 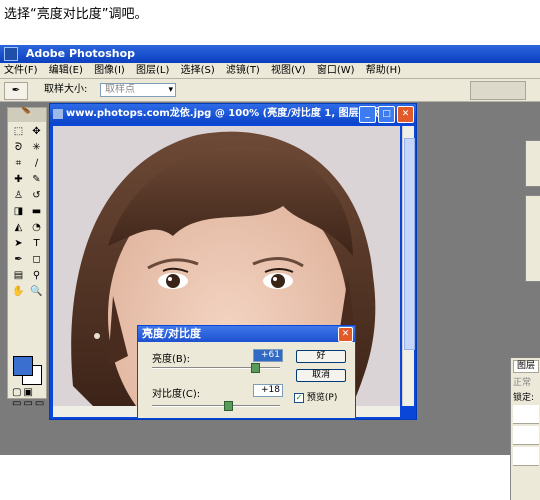 What do you see at coordinates (80, 53) in the screenshot?
I see `app-title: Adobe Photoshop` at bounding box center [80, 53].